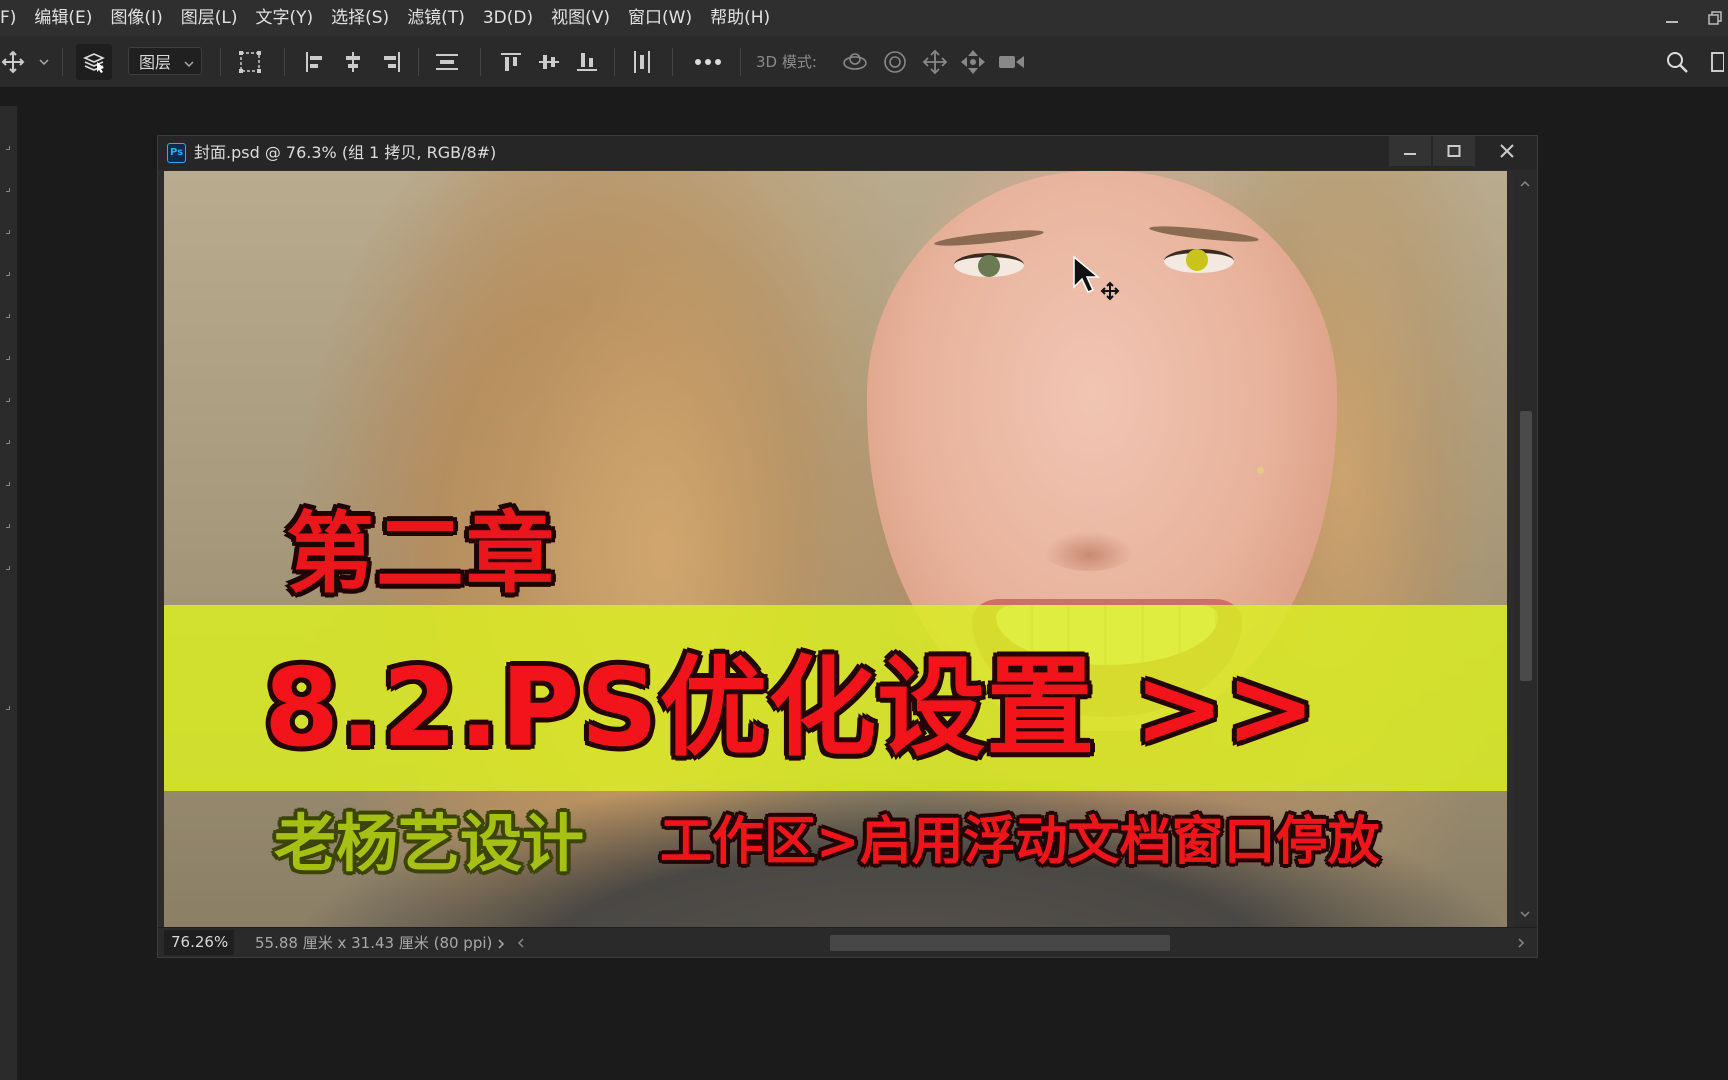  What do you see at coordinates (176, 153) in the screenshot?
I see `photoshop-file-icon: Ps` at bounding box center [176, 153].